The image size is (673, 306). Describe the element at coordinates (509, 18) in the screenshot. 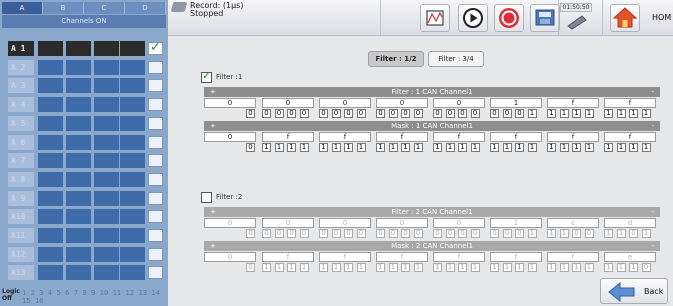

I see `record-button` at that location.